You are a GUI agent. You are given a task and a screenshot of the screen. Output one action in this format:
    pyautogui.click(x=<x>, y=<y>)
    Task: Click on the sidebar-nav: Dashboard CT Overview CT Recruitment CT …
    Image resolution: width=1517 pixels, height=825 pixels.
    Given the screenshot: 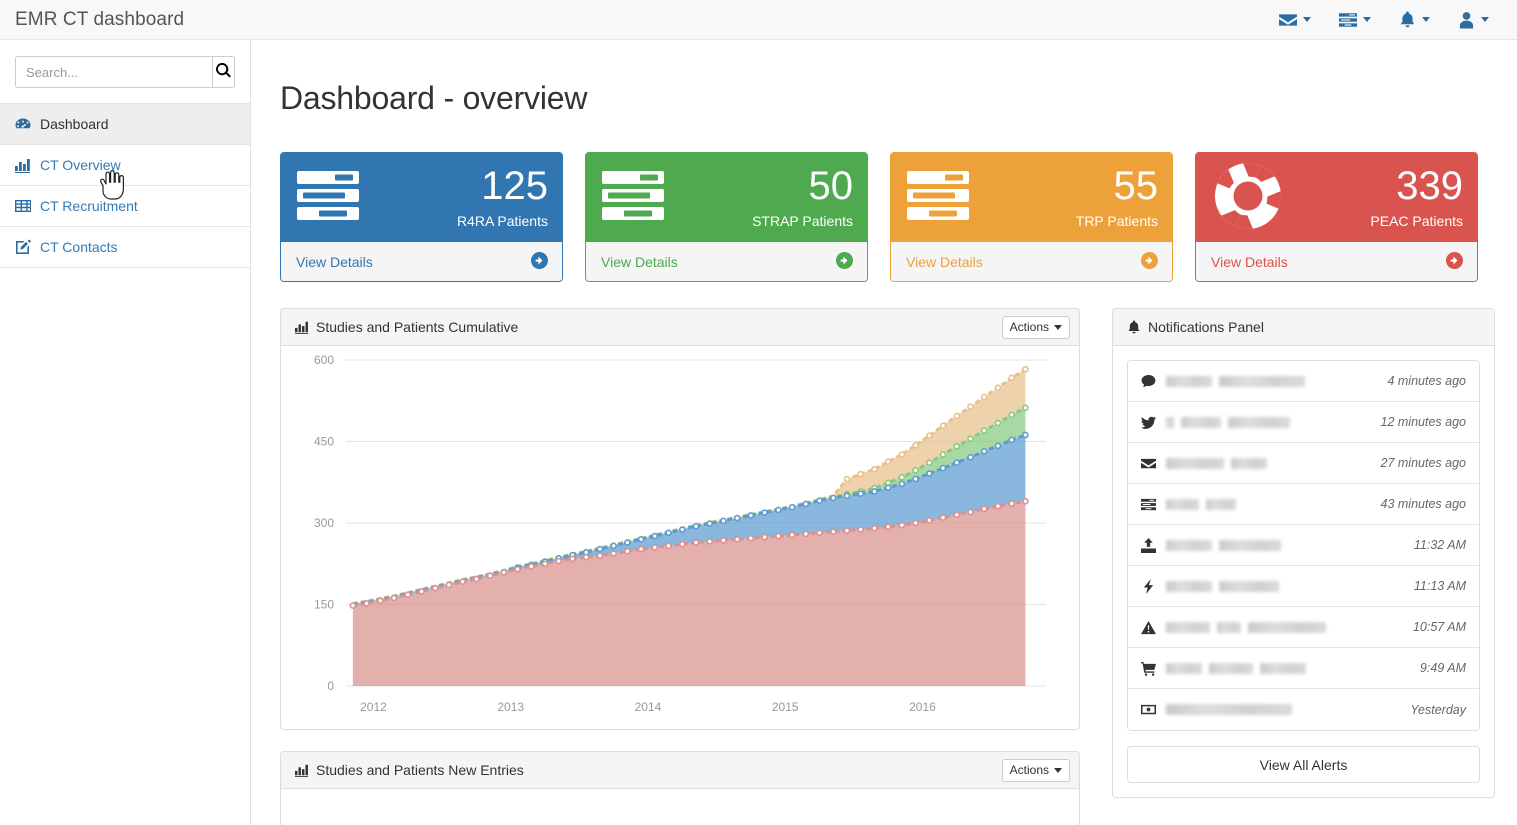 What is the action you would take?
    pyautogui.click(x=125, y=185)
    